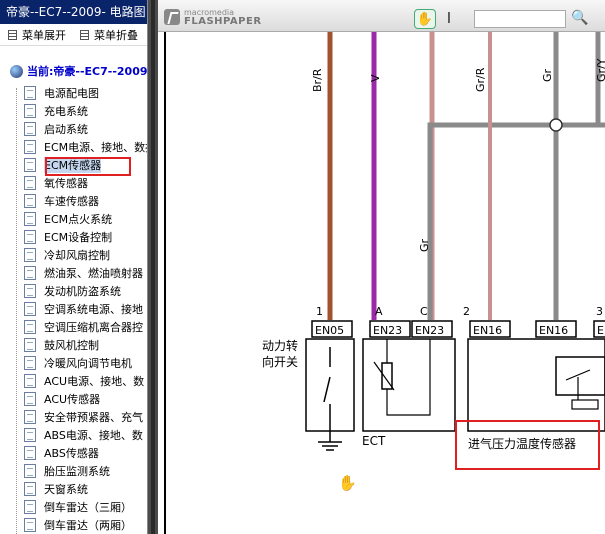  I want to click on collapse-menu-button: 菜单折叠, so click(109, 35).